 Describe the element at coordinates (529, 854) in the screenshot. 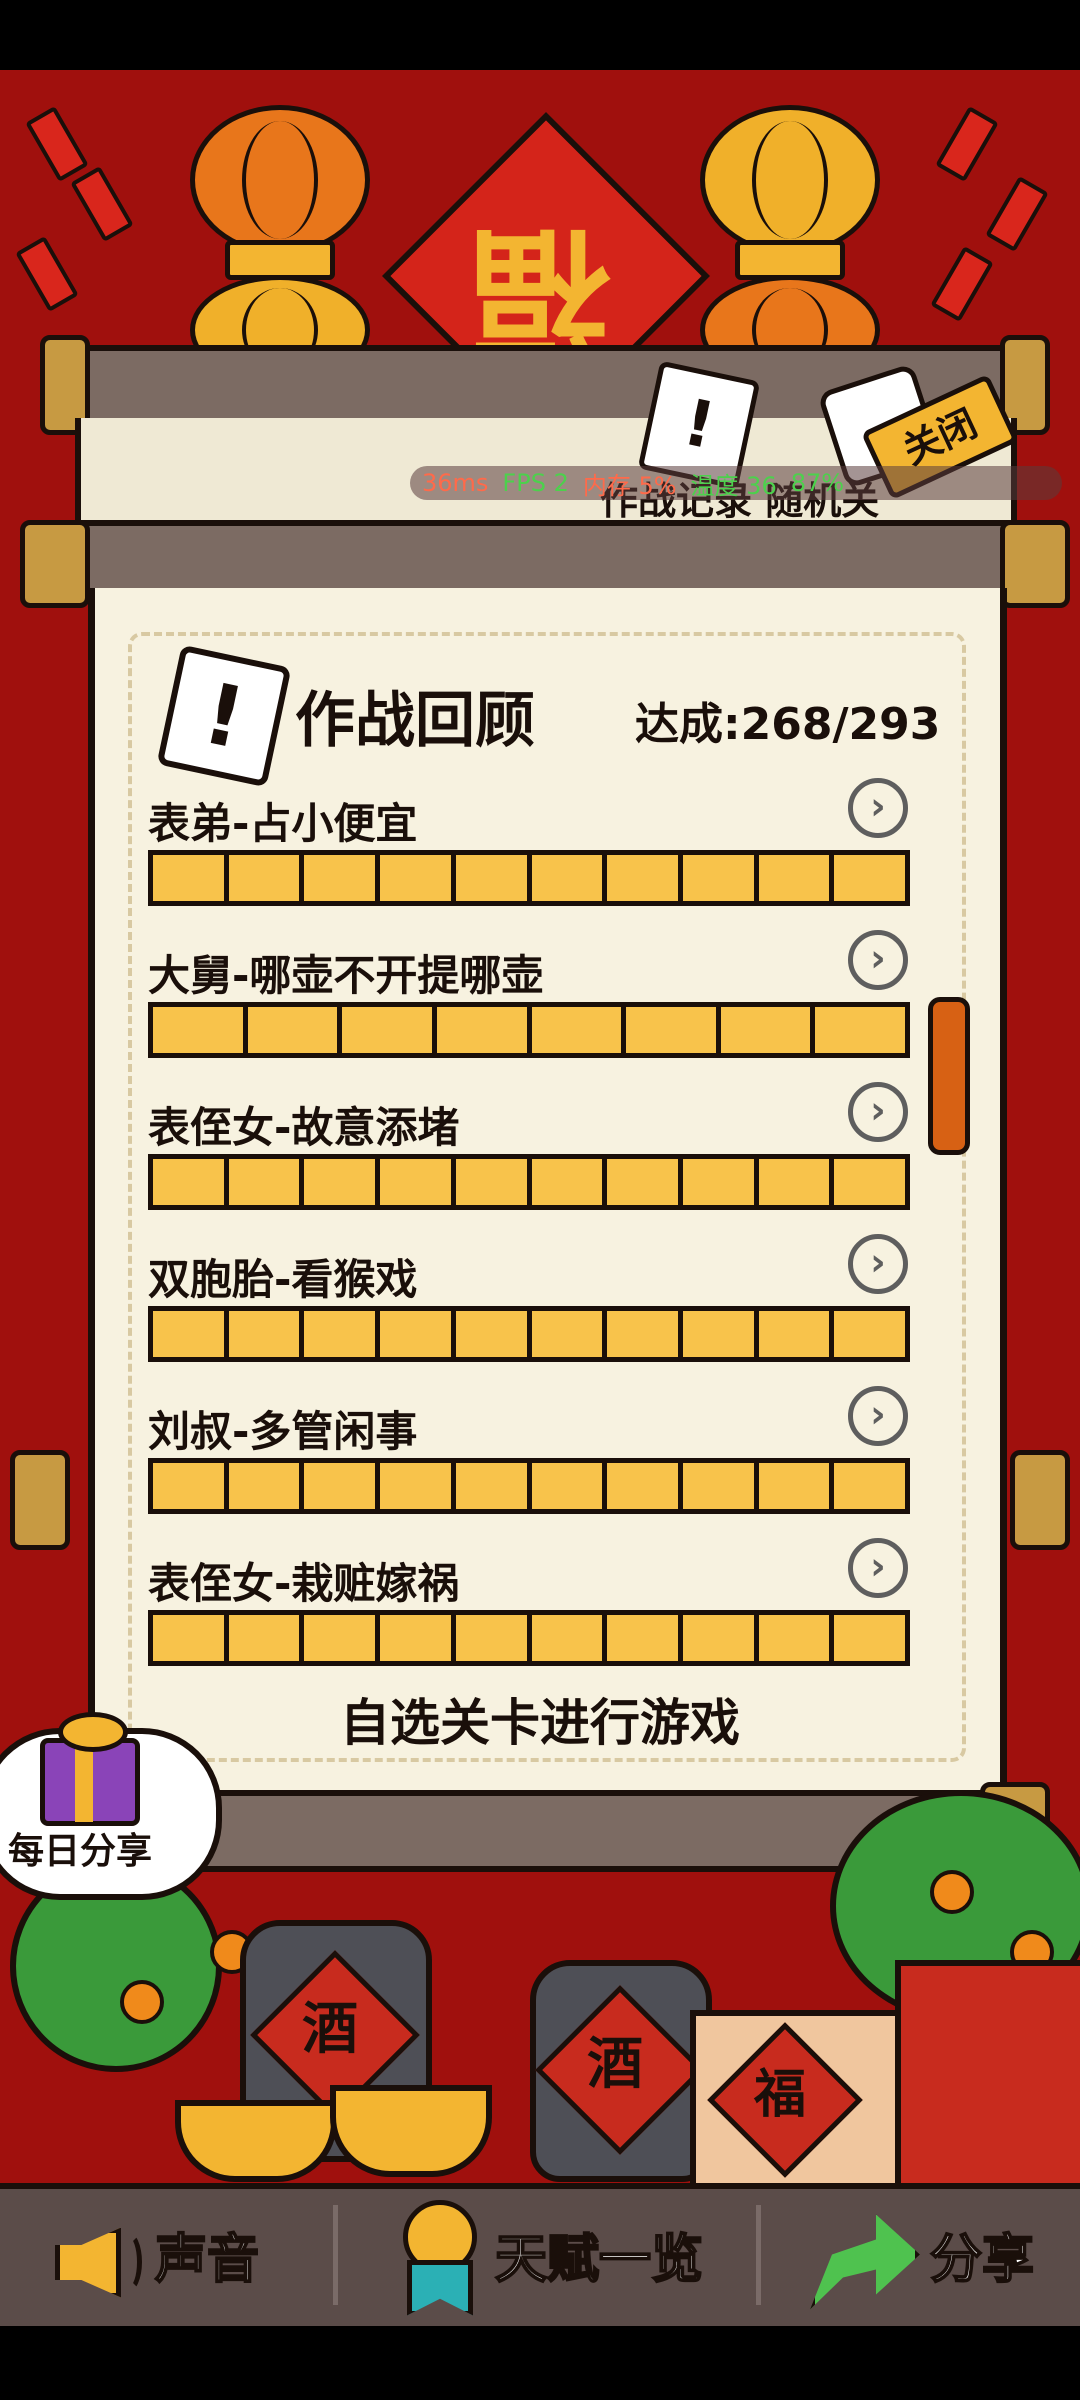

I see `level-row: 表弟-占小便宜 ›` at that location.